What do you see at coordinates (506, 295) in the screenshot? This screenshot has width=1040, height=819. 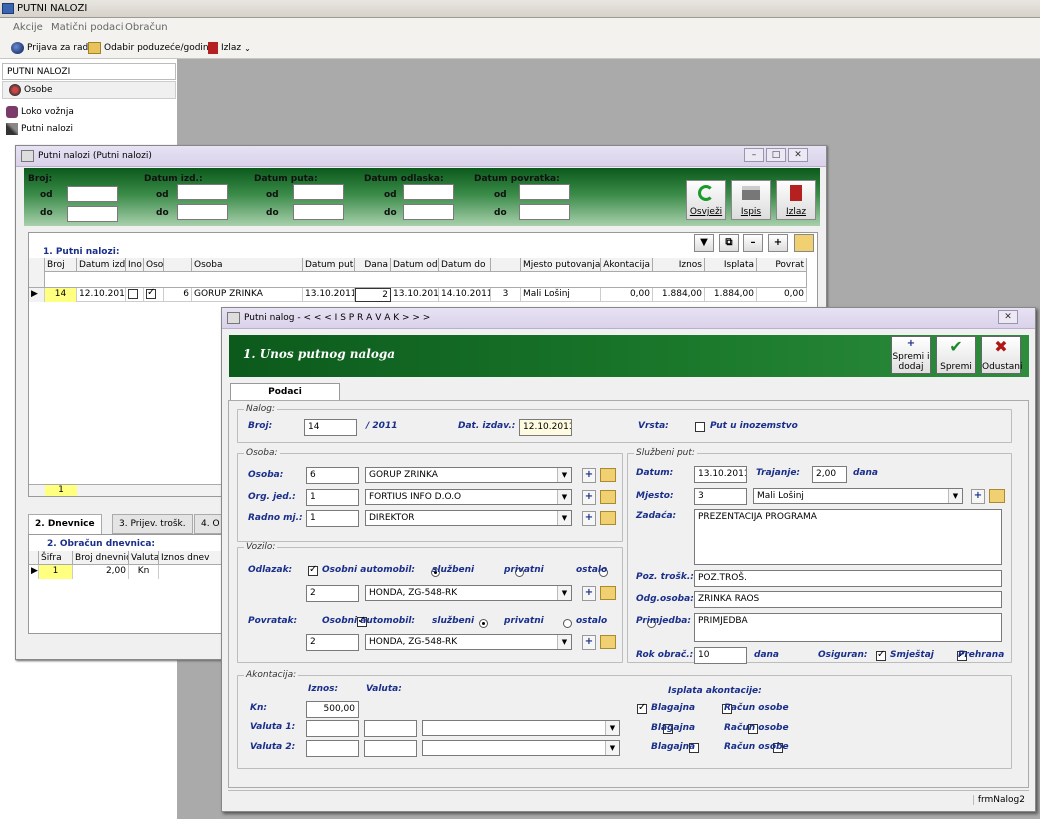 I see `cell-n: 3` at bounding box center [506, 295].